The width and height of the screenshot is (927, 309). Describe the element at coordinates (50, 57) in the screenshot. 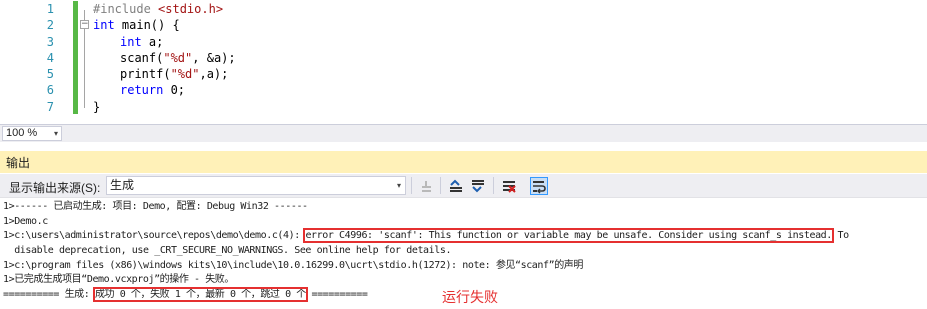

I see `line-number: 4` at that location.